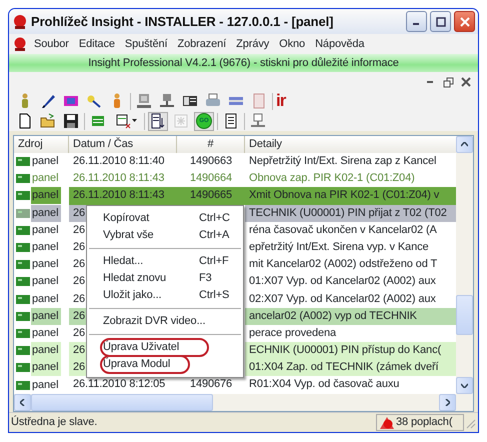  What do you see at coordinates (464, 144) in the screenshot?
I see `scroll-up-button` at bounding box center [464, 144].